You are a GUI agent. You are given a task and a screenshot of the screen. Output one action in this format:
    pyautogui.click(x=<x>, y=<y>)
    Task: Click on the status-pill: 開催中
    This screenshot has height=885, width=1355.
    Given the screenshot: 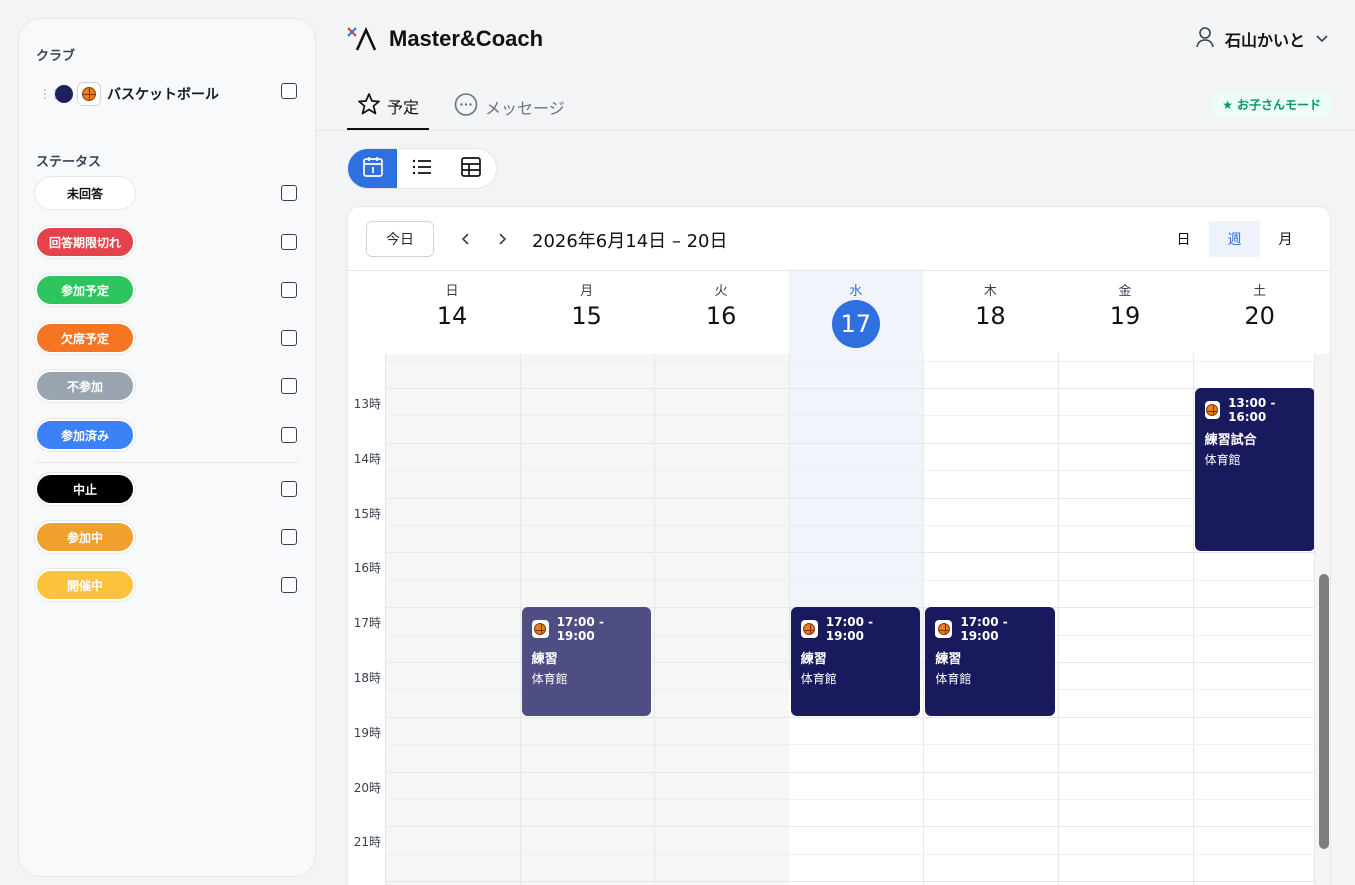 What is the action you would take?
    pyautogui.click(x=85, y=585)
    